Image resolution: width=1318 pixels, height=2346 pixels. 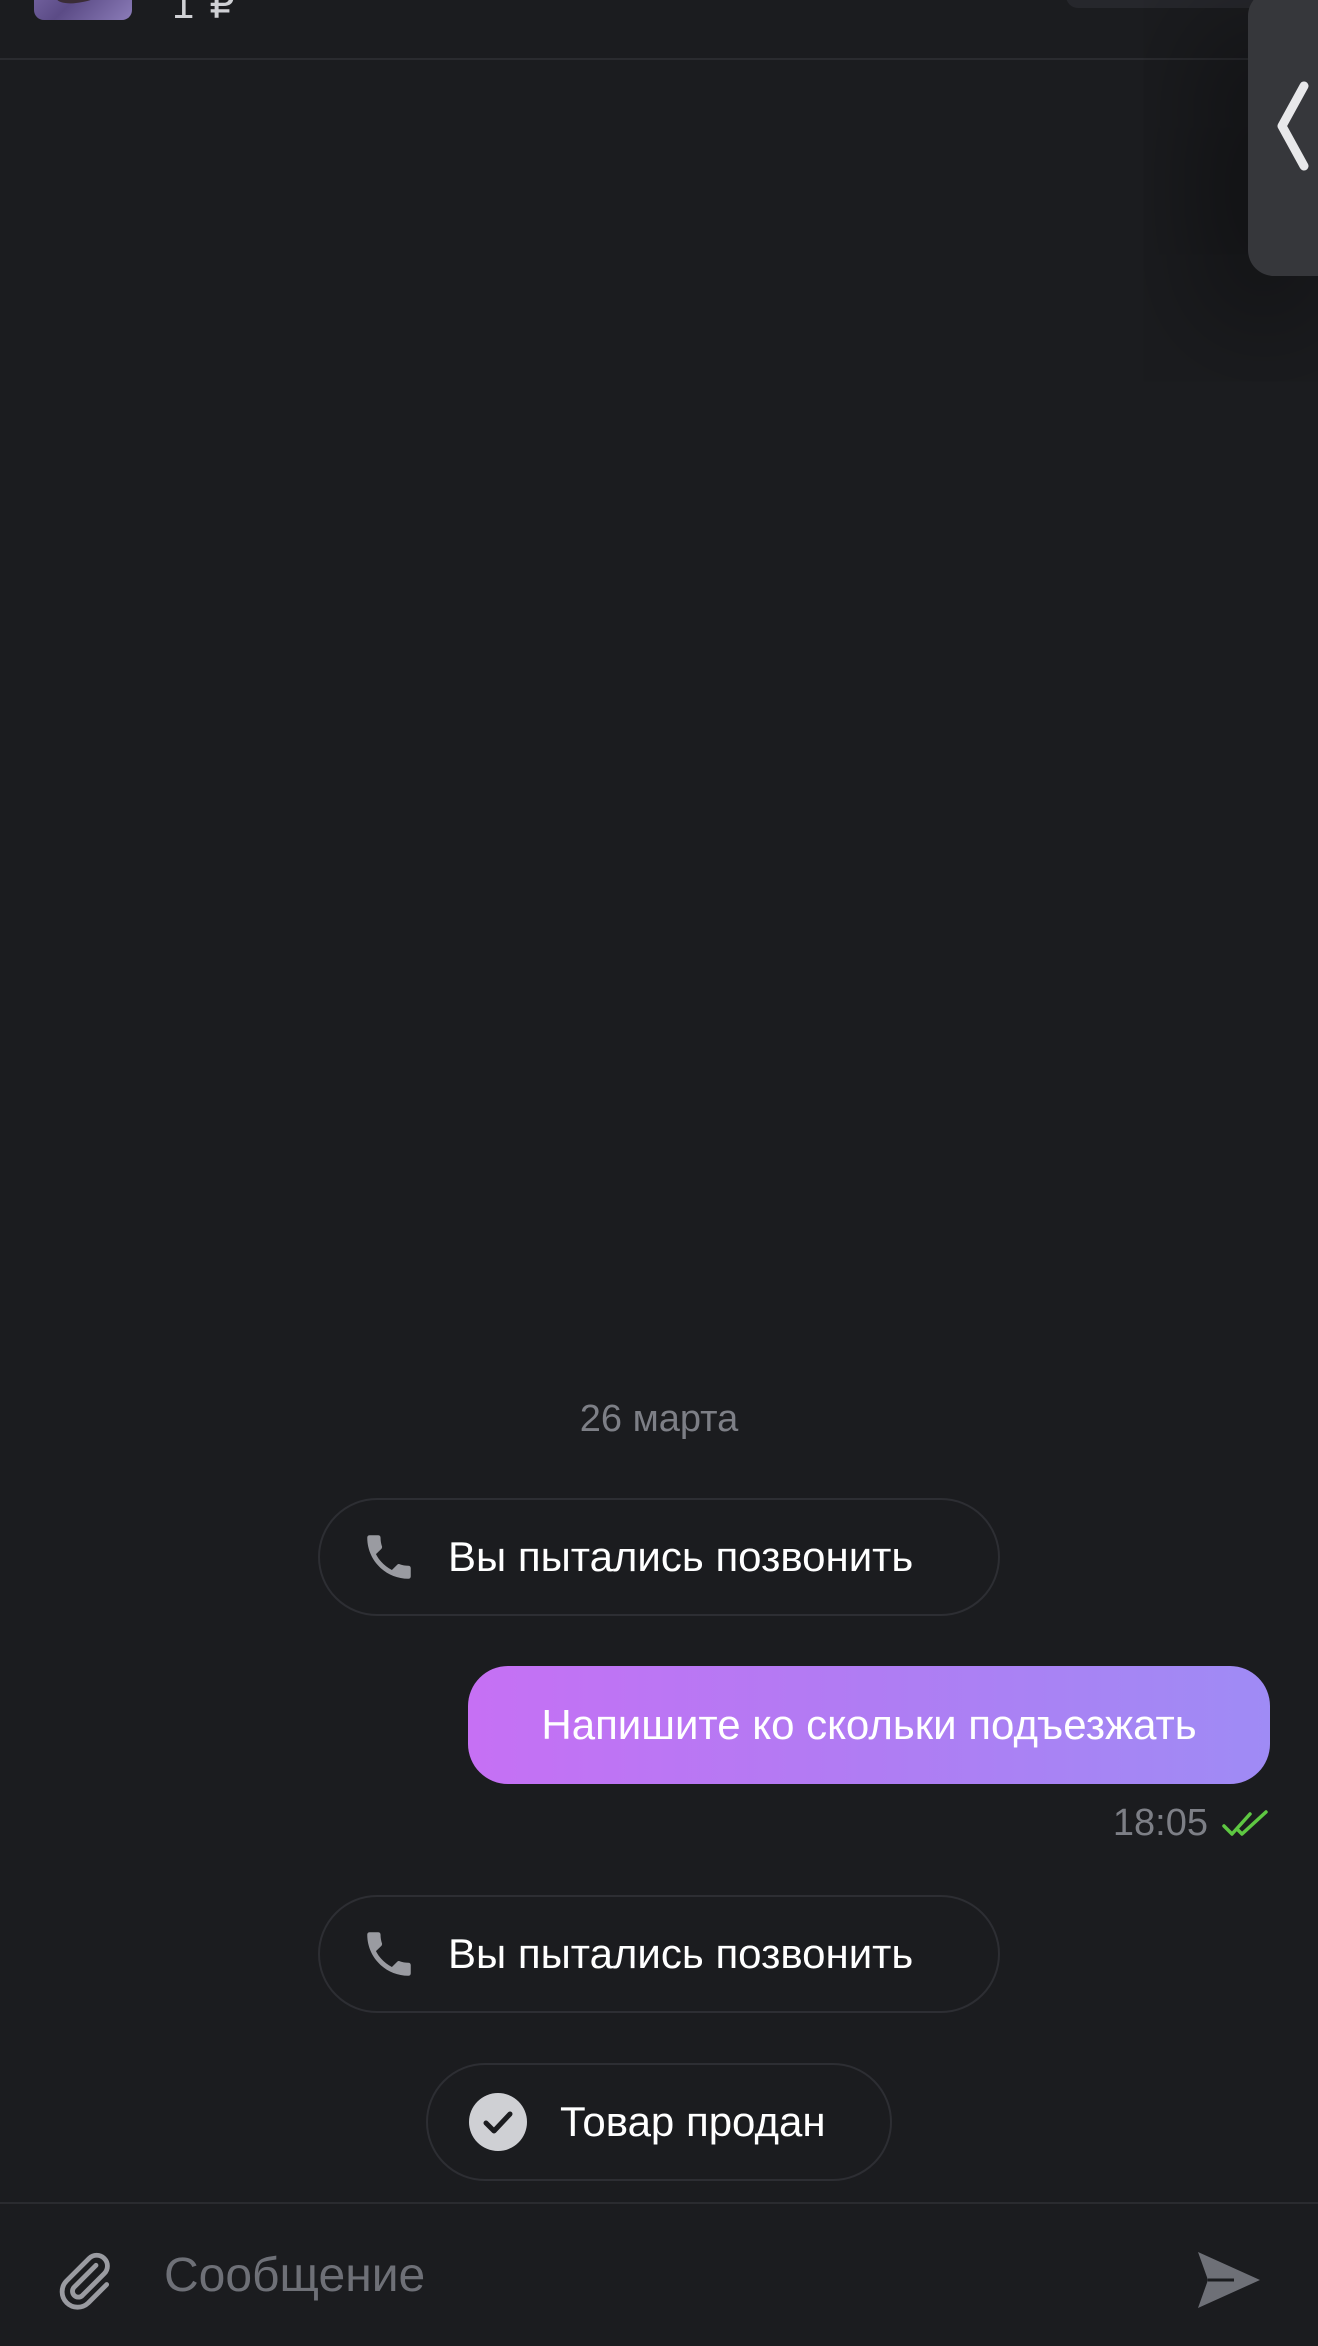 I want to click on chevron-left-icon, so click(x=1293, y=126).